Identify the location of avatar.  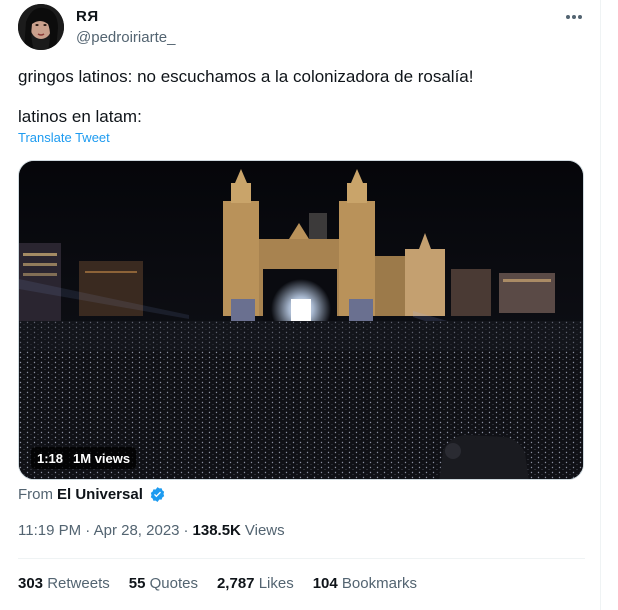
(41, 27).